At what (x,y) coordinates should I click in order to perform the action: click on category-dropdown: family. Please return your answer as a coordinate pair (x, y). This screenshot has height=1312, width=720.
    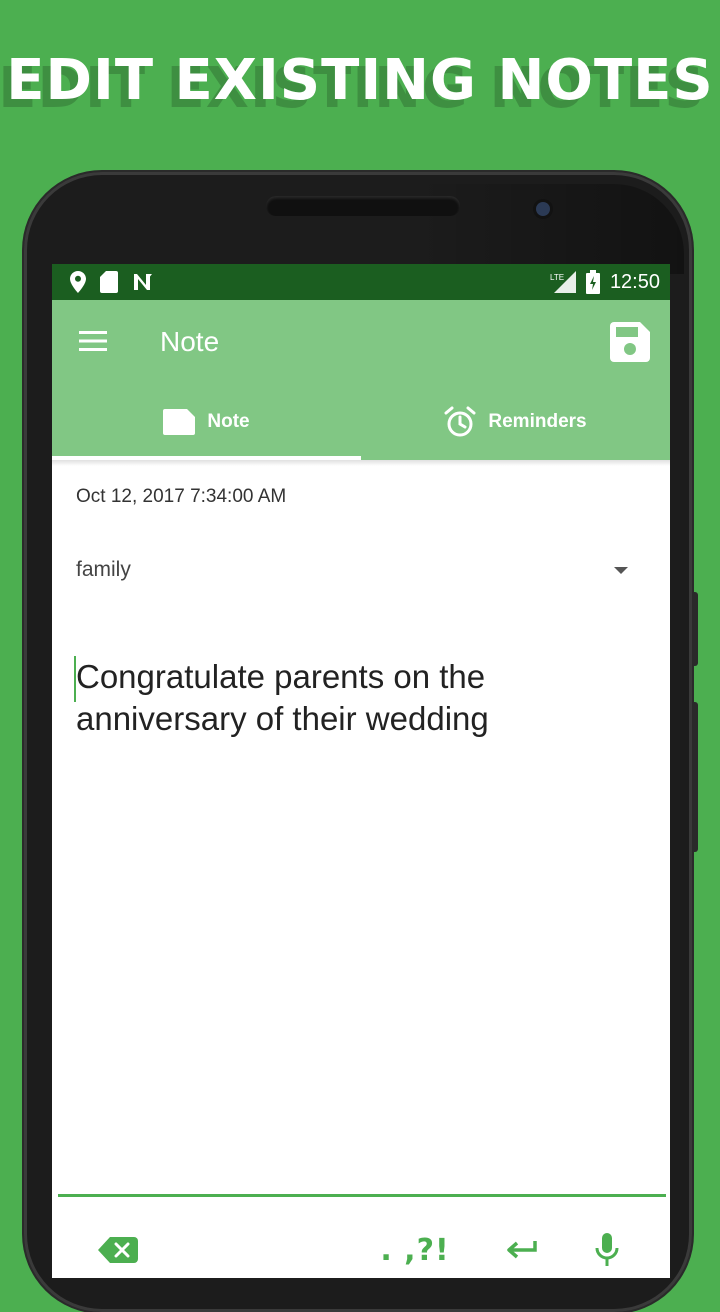
    Looking at the image, I should click on (352, 572).